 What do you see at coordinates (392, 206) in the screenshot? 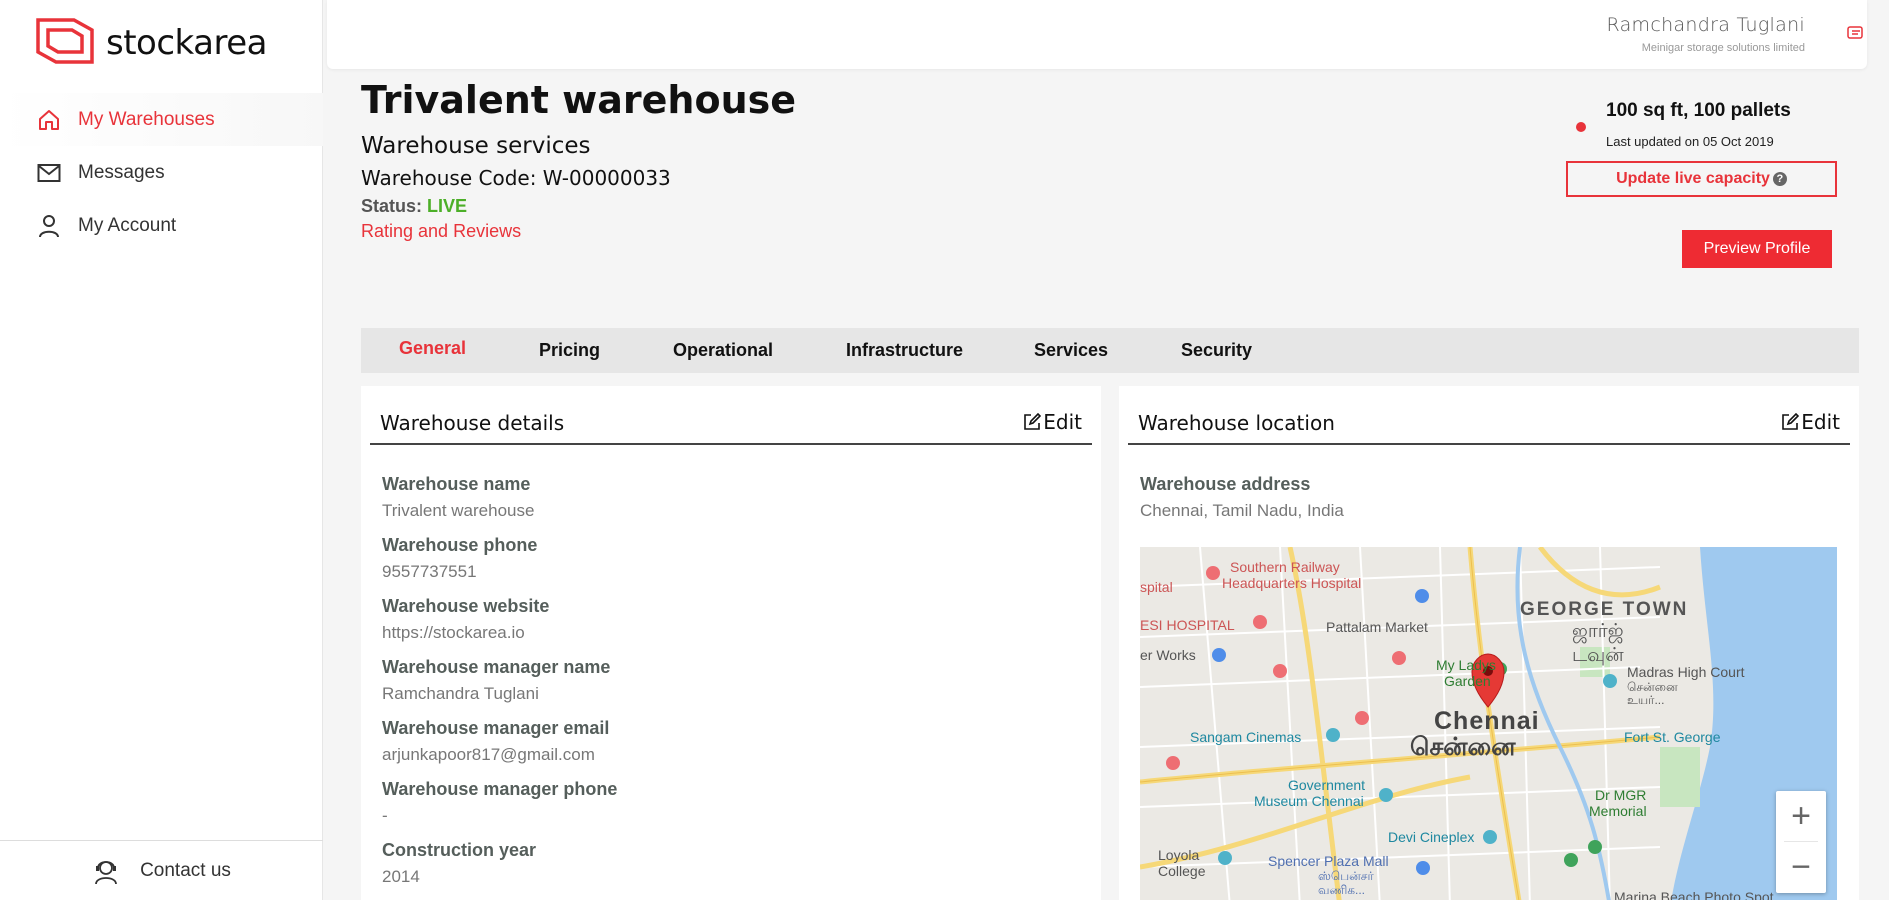
I see `status-label: Status:` at bounding box center [392, 206].